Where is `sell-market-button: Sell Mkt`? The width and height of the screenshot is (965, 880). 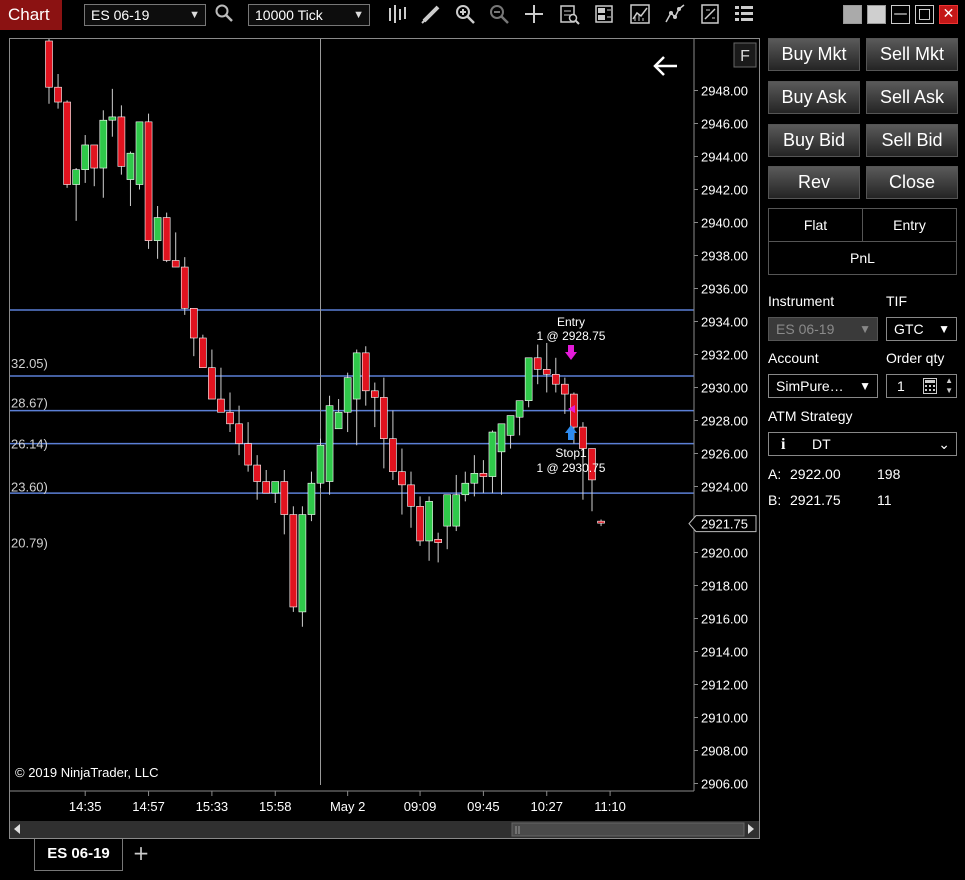 sell-market-button: Sell Mkt is located at coordinates (912, 54).